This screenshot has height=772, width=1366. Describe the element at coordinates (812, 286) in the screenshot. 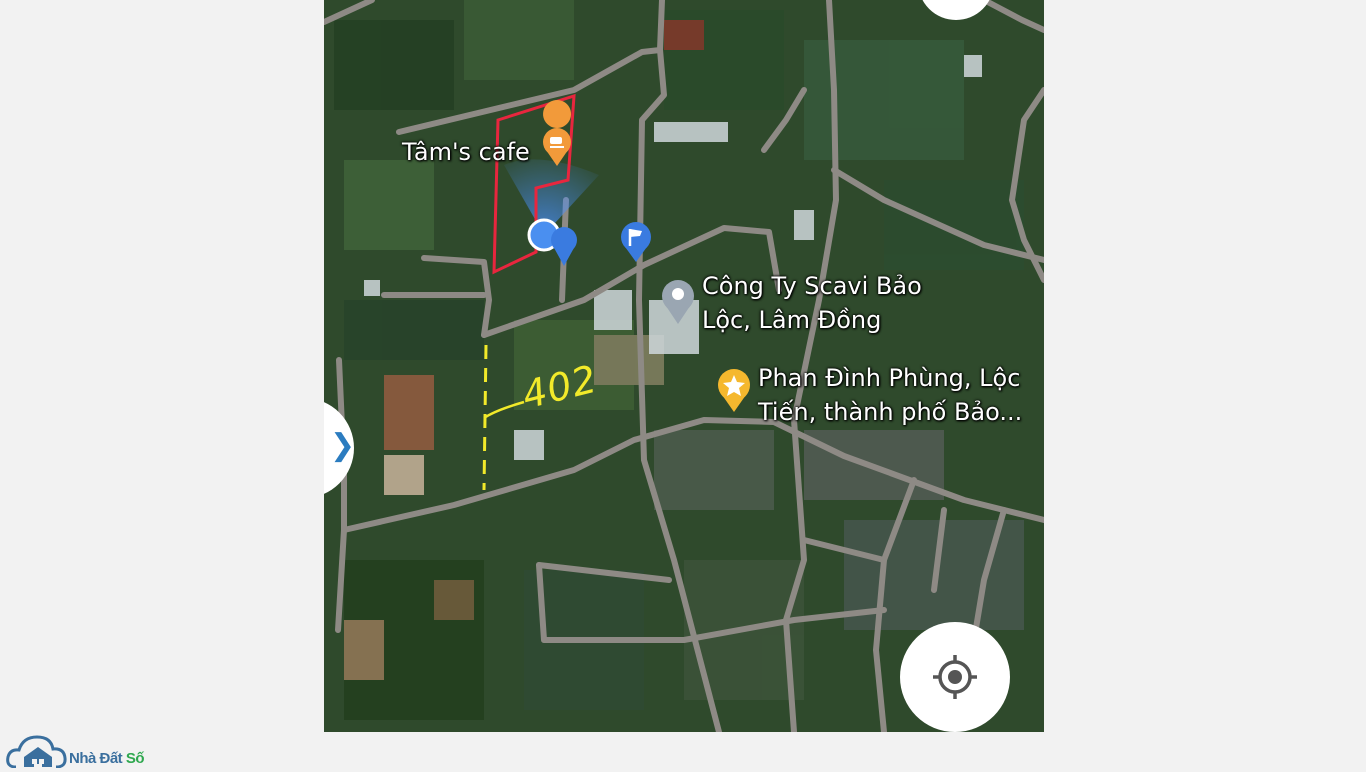

I see `place-label-scavi-line1: Công Ty Scavi Bảo` at that location.